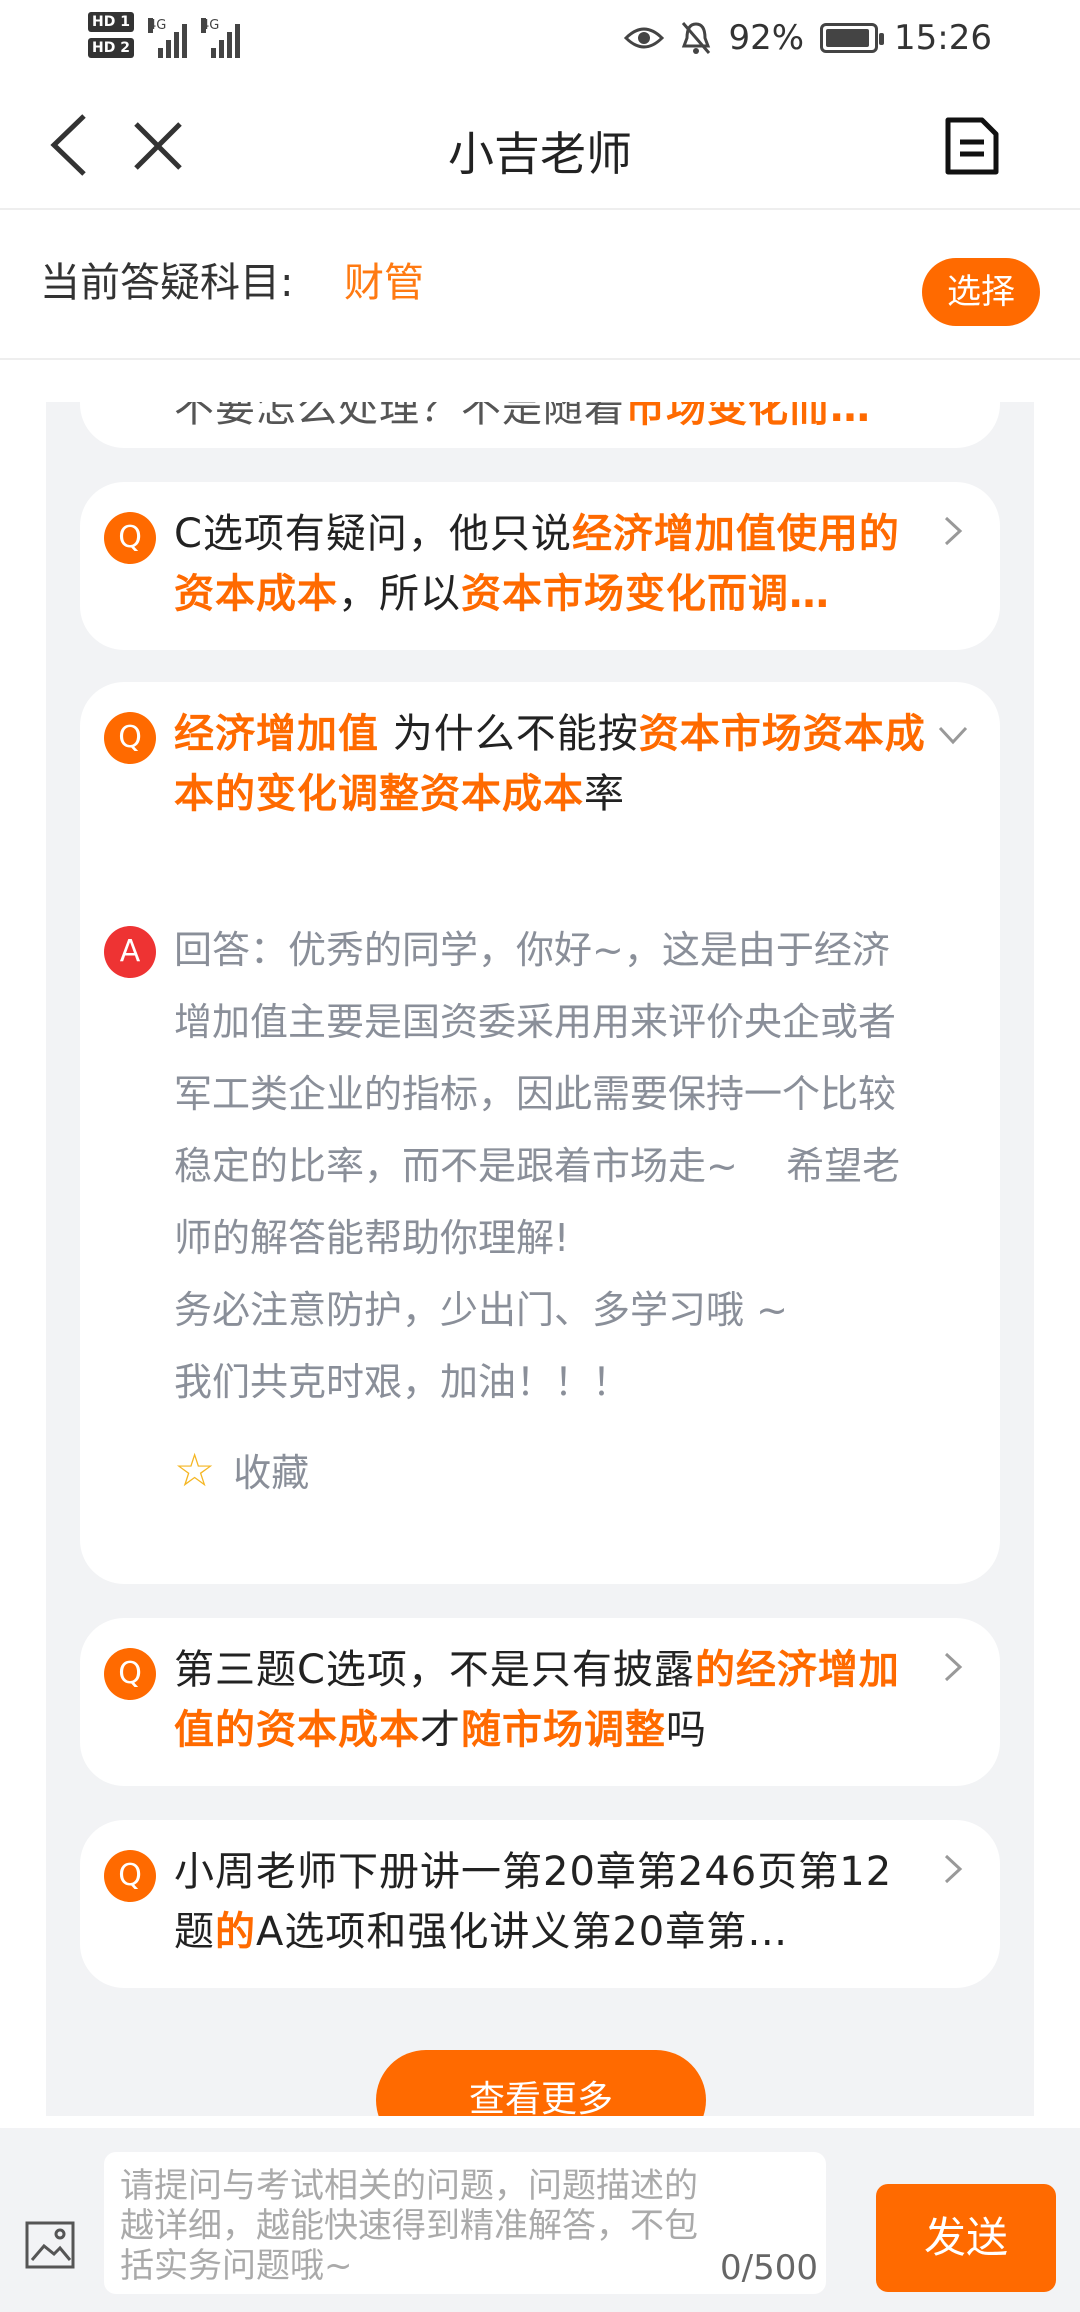  I want to click on signal-icon-1: 4G, so click(167, 38).